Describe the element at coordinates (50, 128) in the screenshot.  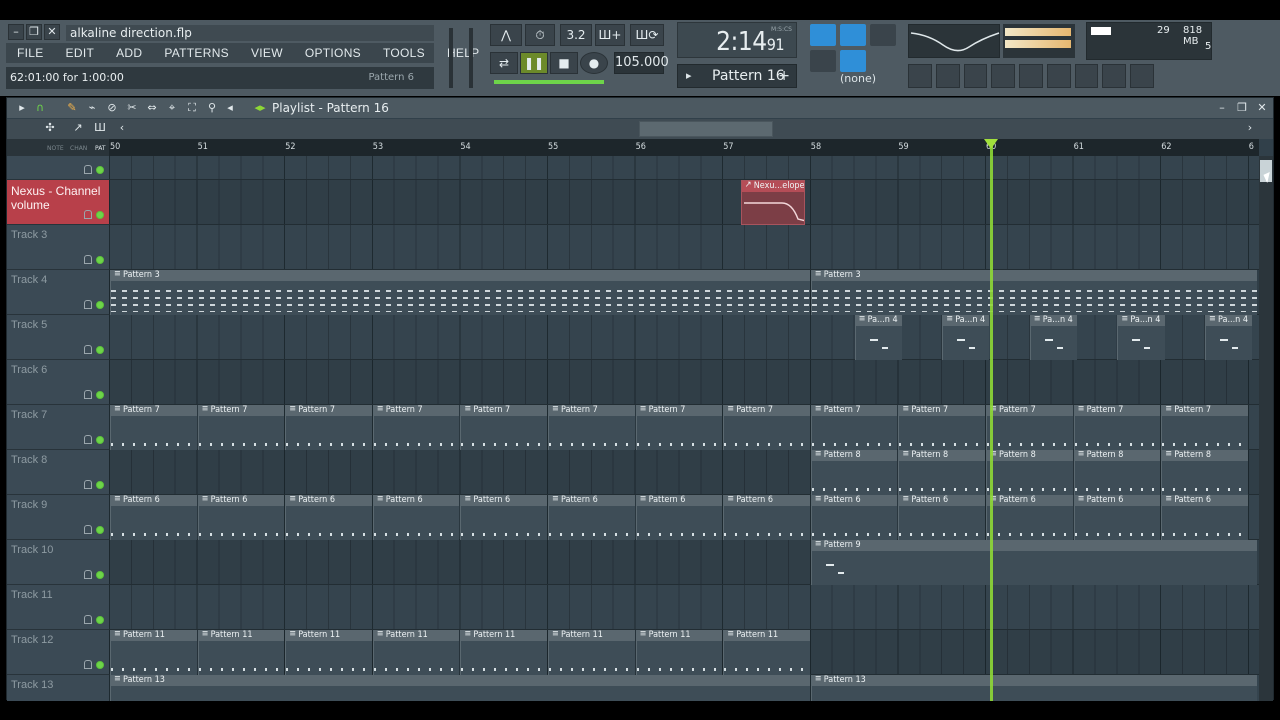
I see `snap-settings-icon: ✣` at that location.